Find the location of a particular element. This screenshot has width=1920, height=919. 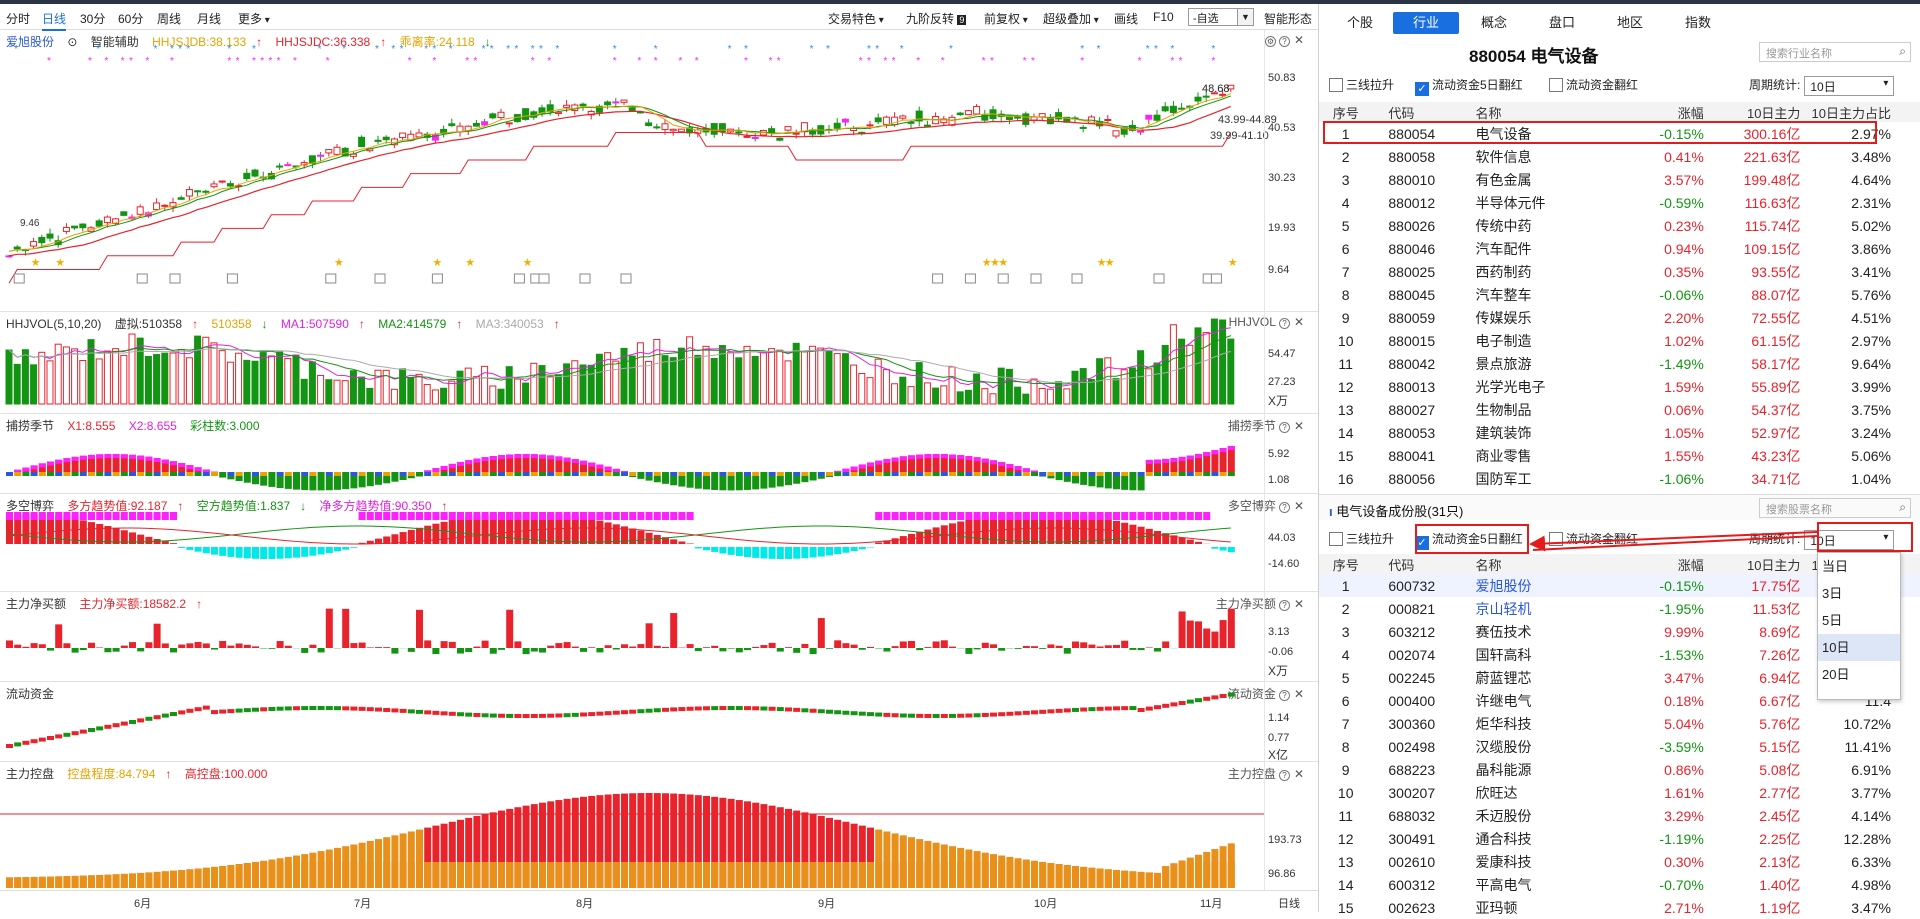

industry-row: 16880056国防军工-1.06%34.71亿1.04% is located at coordinates (1619, 478).